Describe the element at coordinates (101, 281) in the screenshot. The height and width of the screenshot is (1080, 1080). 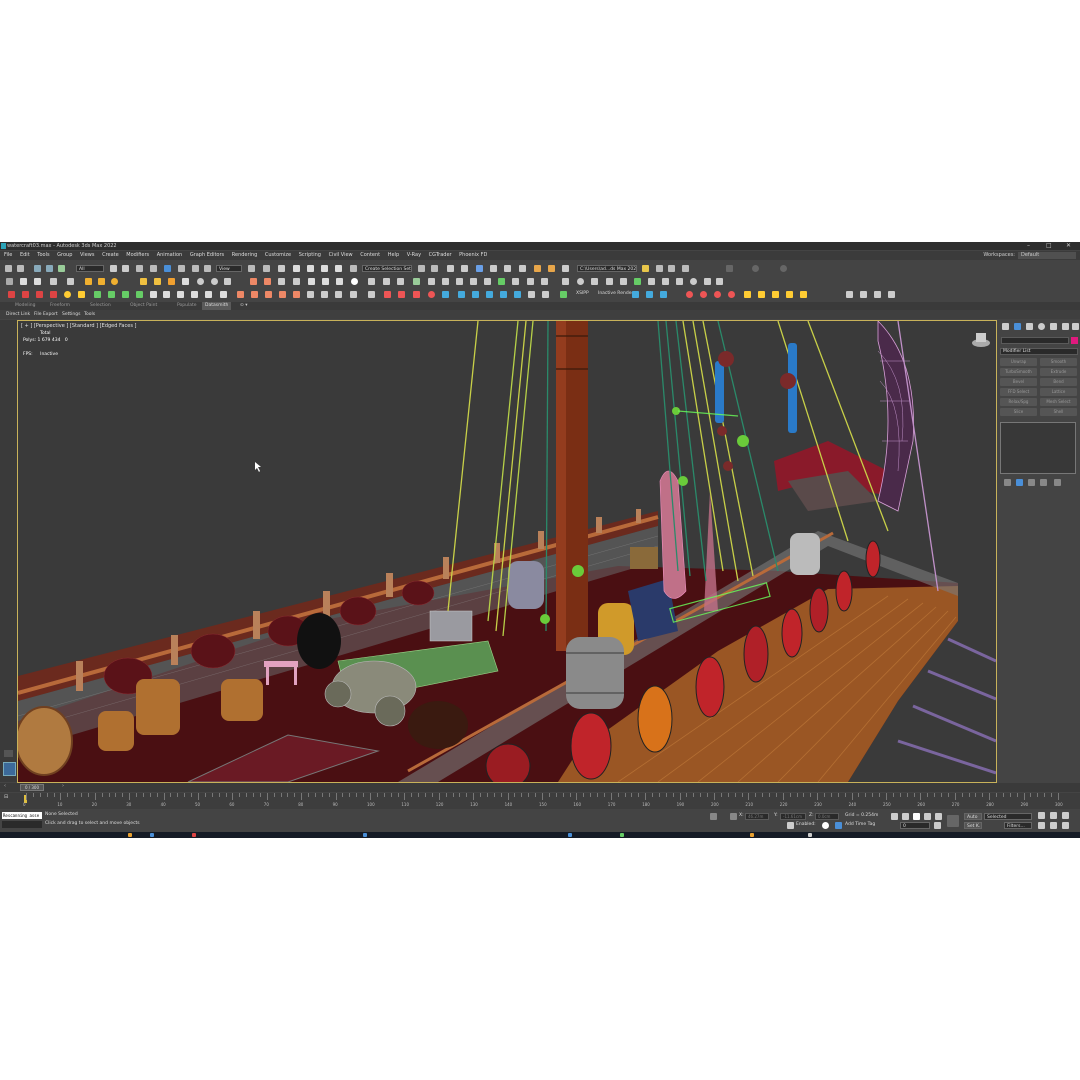
I see `dome-light-icon` at that location.